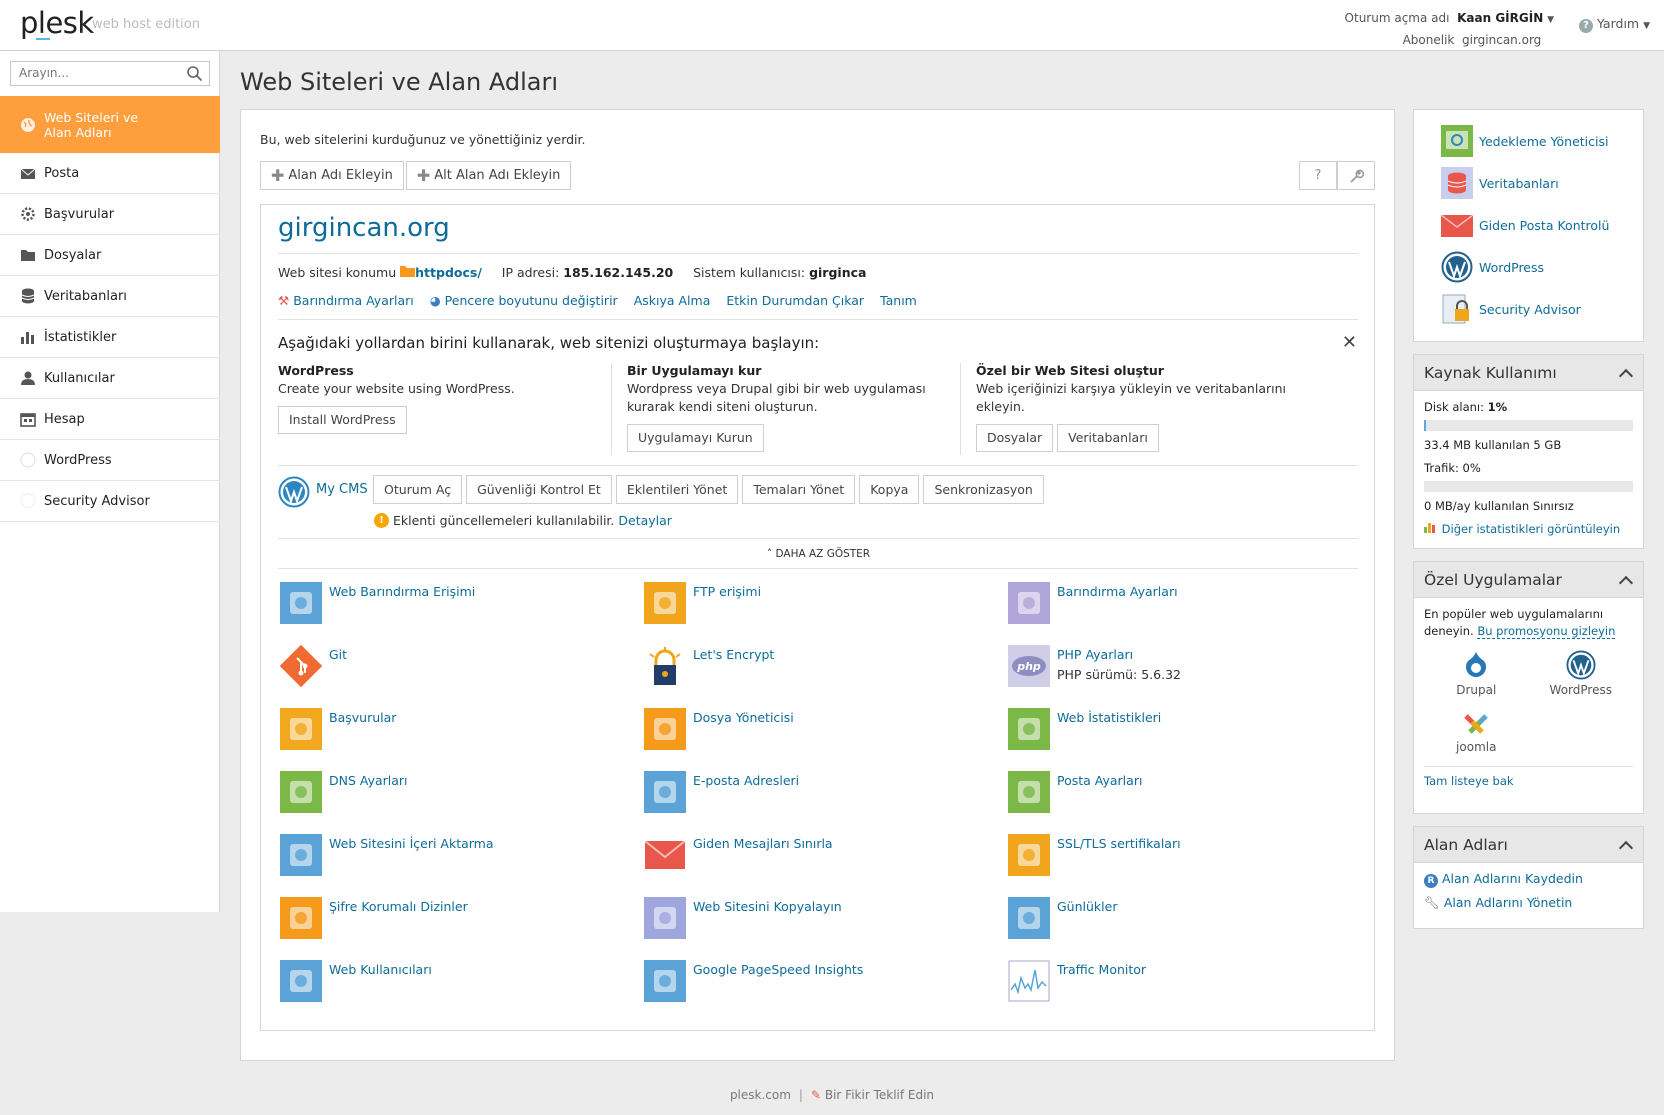  Describe the element at coordinates (1546, 631) in the screenshot. I see `hide-promo-link: Bu promosyonu gizleyin` at that location.